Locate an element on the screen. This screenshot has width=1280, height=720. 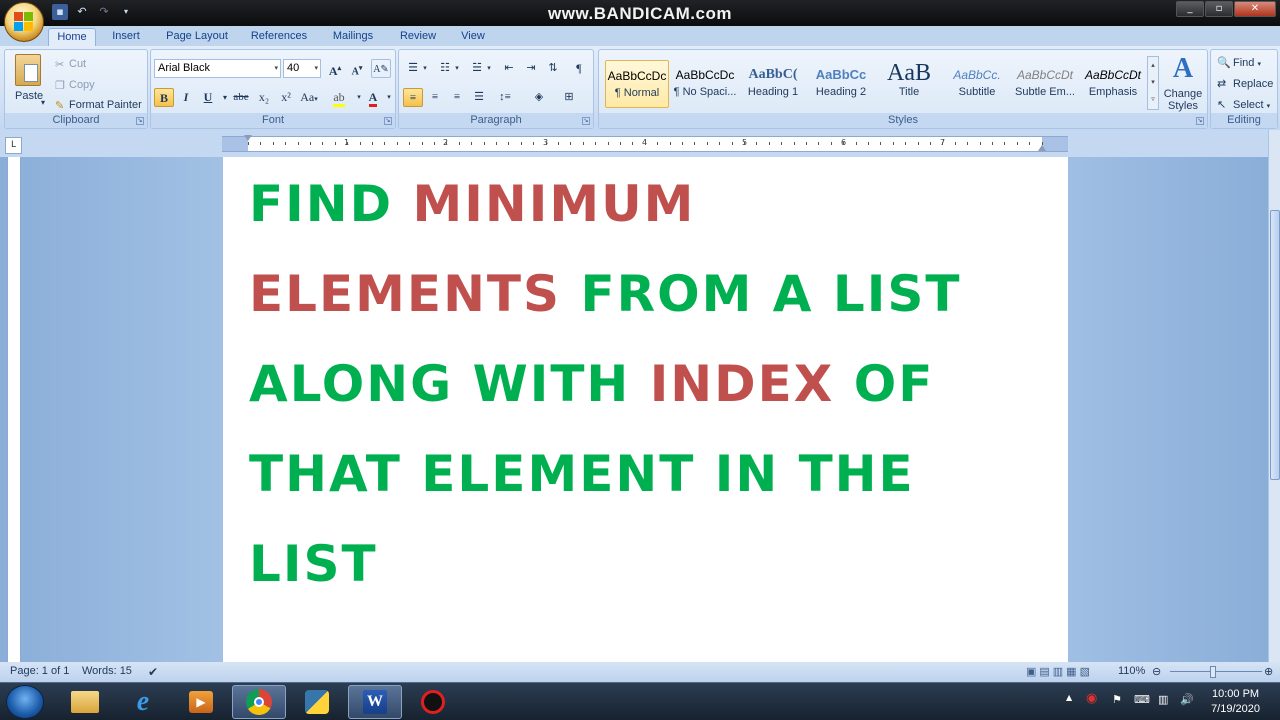
volume-icon: 🔊 is located at coordinates (1187, 699).